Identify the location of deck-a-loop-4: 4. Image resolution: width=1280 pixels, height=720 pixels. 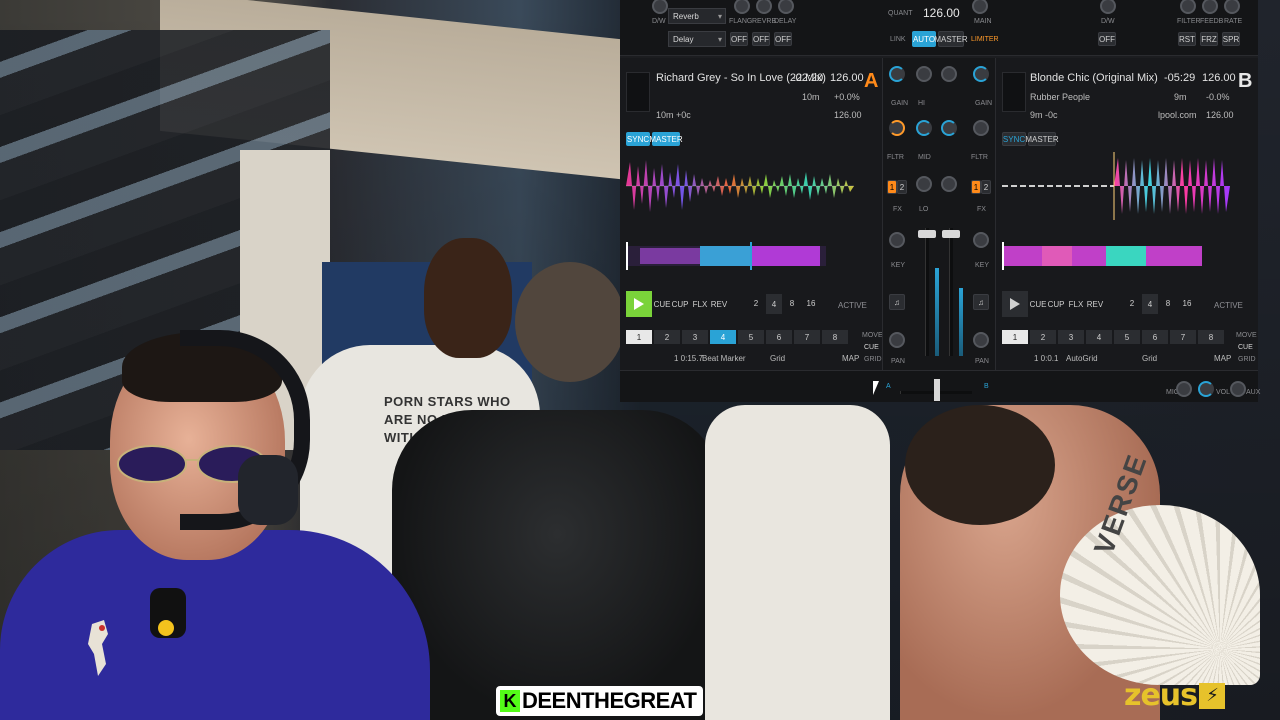
(774, 304).